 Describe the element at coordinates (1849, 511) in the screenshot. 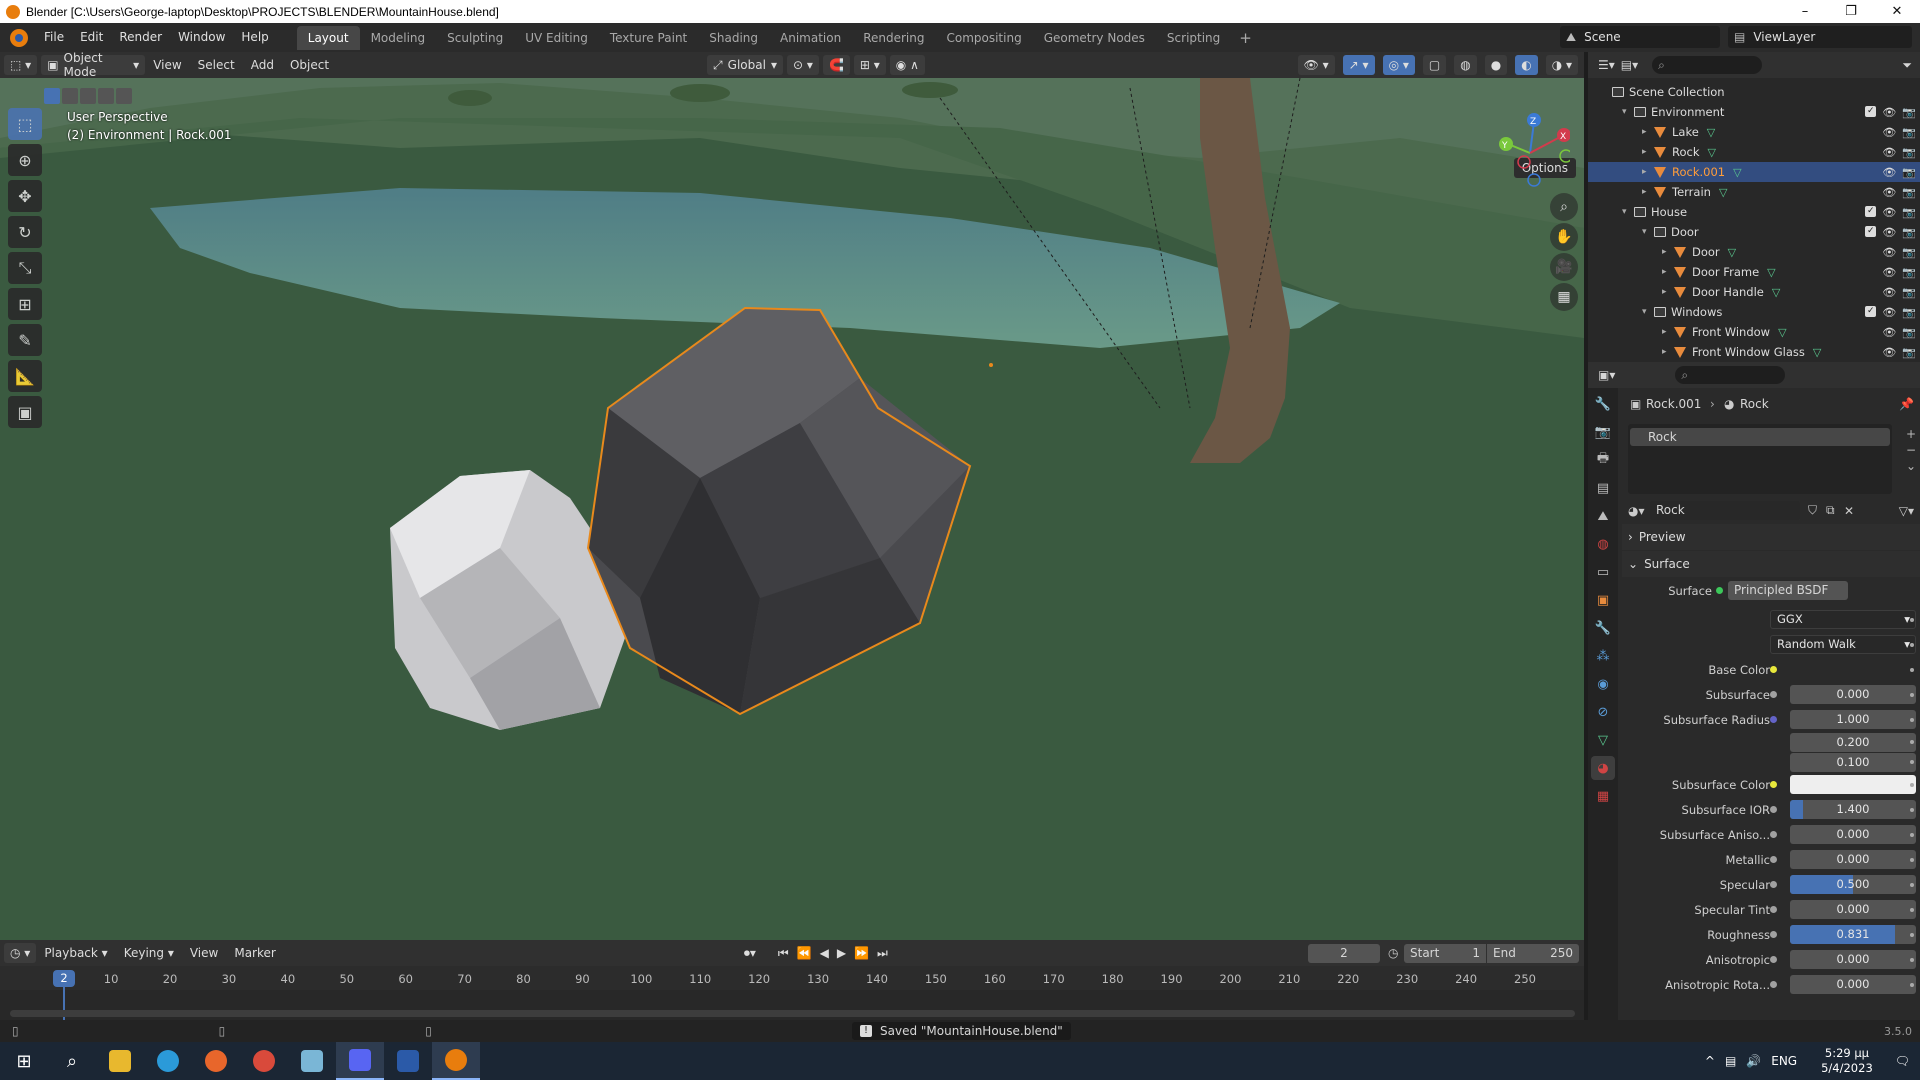

I see `unlink-material-icon: ✕` at that location.